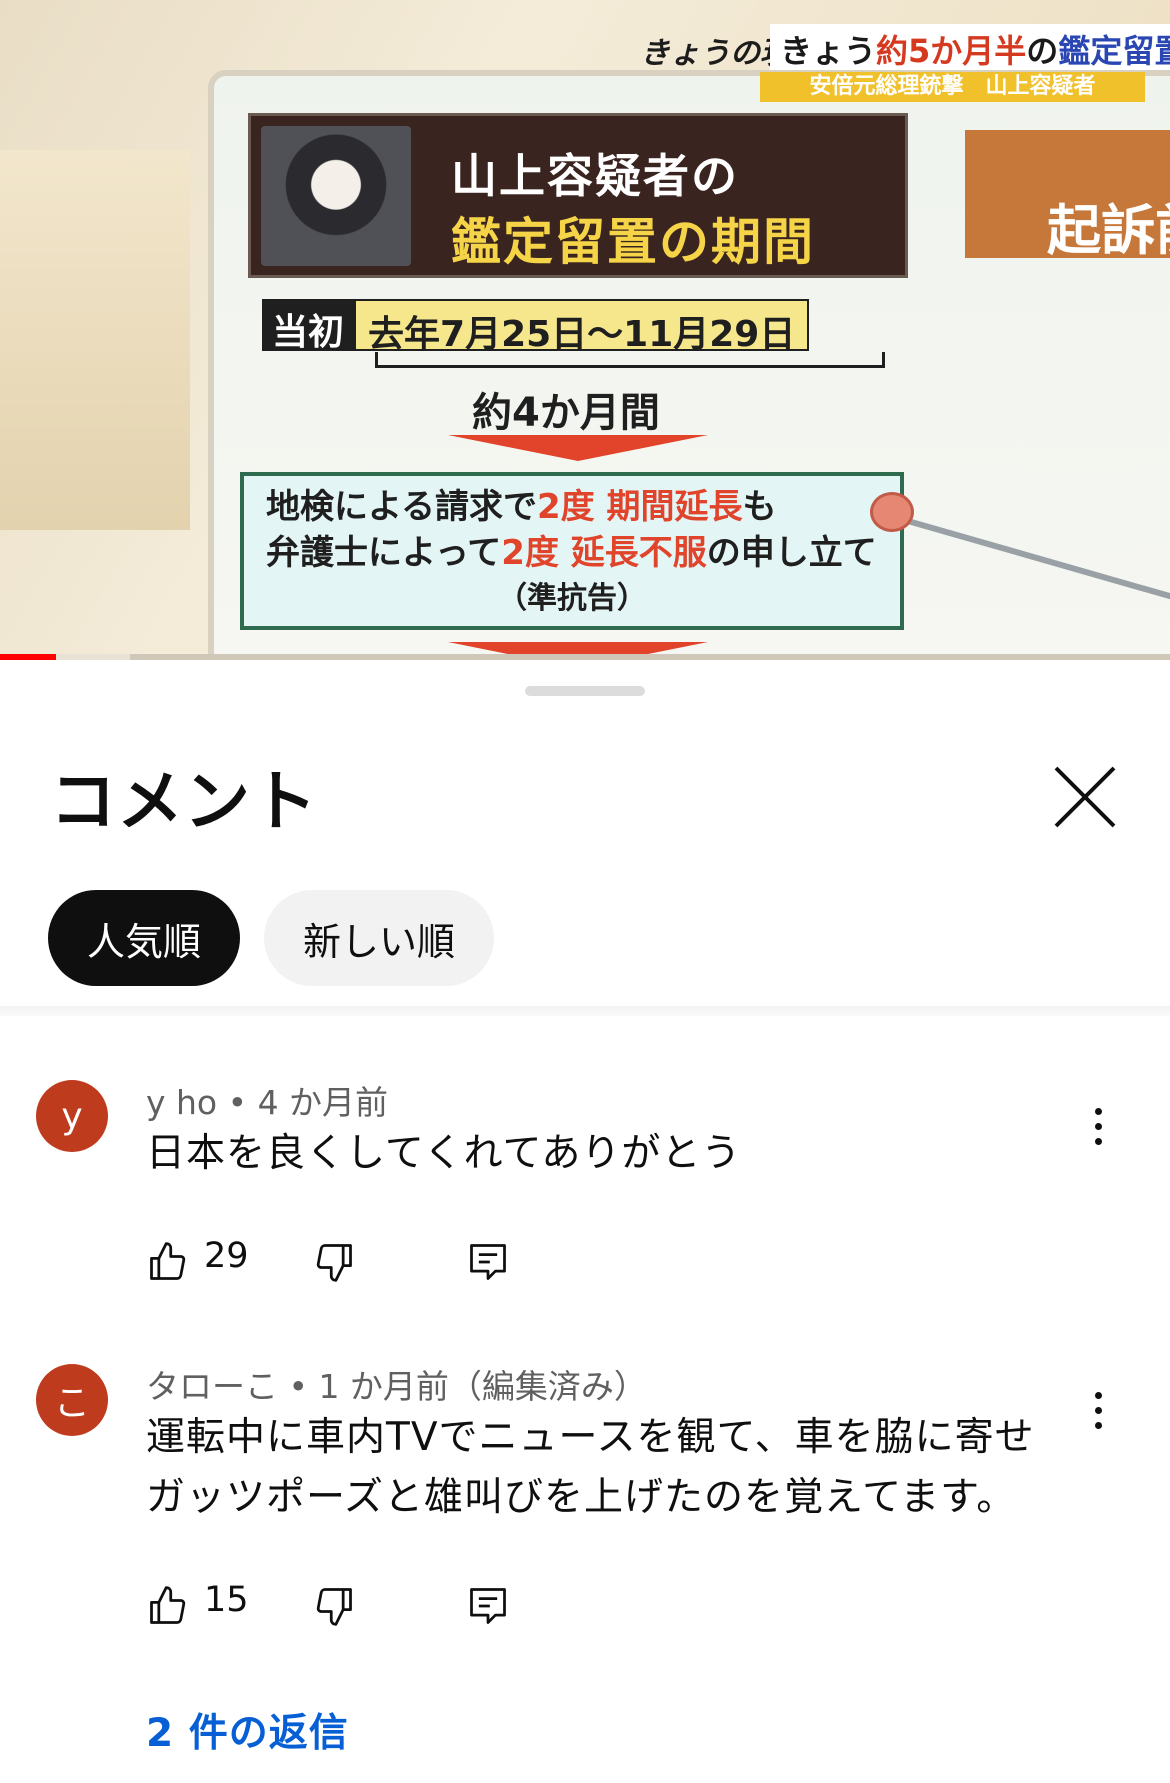  Describe the element at coordinates (572, 598) in the screenshot. I see `extension-line3: （準抗告）` at that location.